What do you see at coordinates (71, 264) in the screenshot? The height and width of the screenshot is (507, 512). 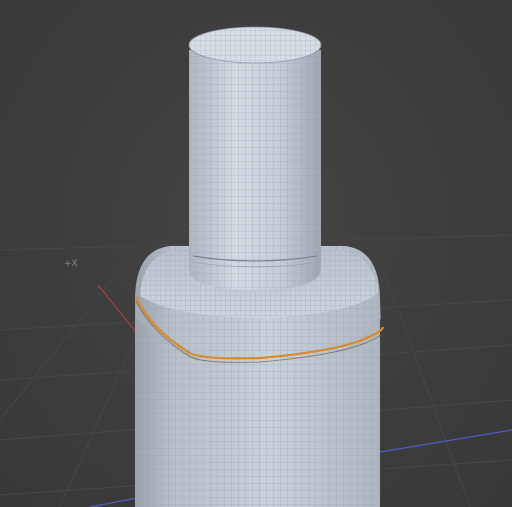 I see `axis-label-x: +X` at bounding box center [71, 264].